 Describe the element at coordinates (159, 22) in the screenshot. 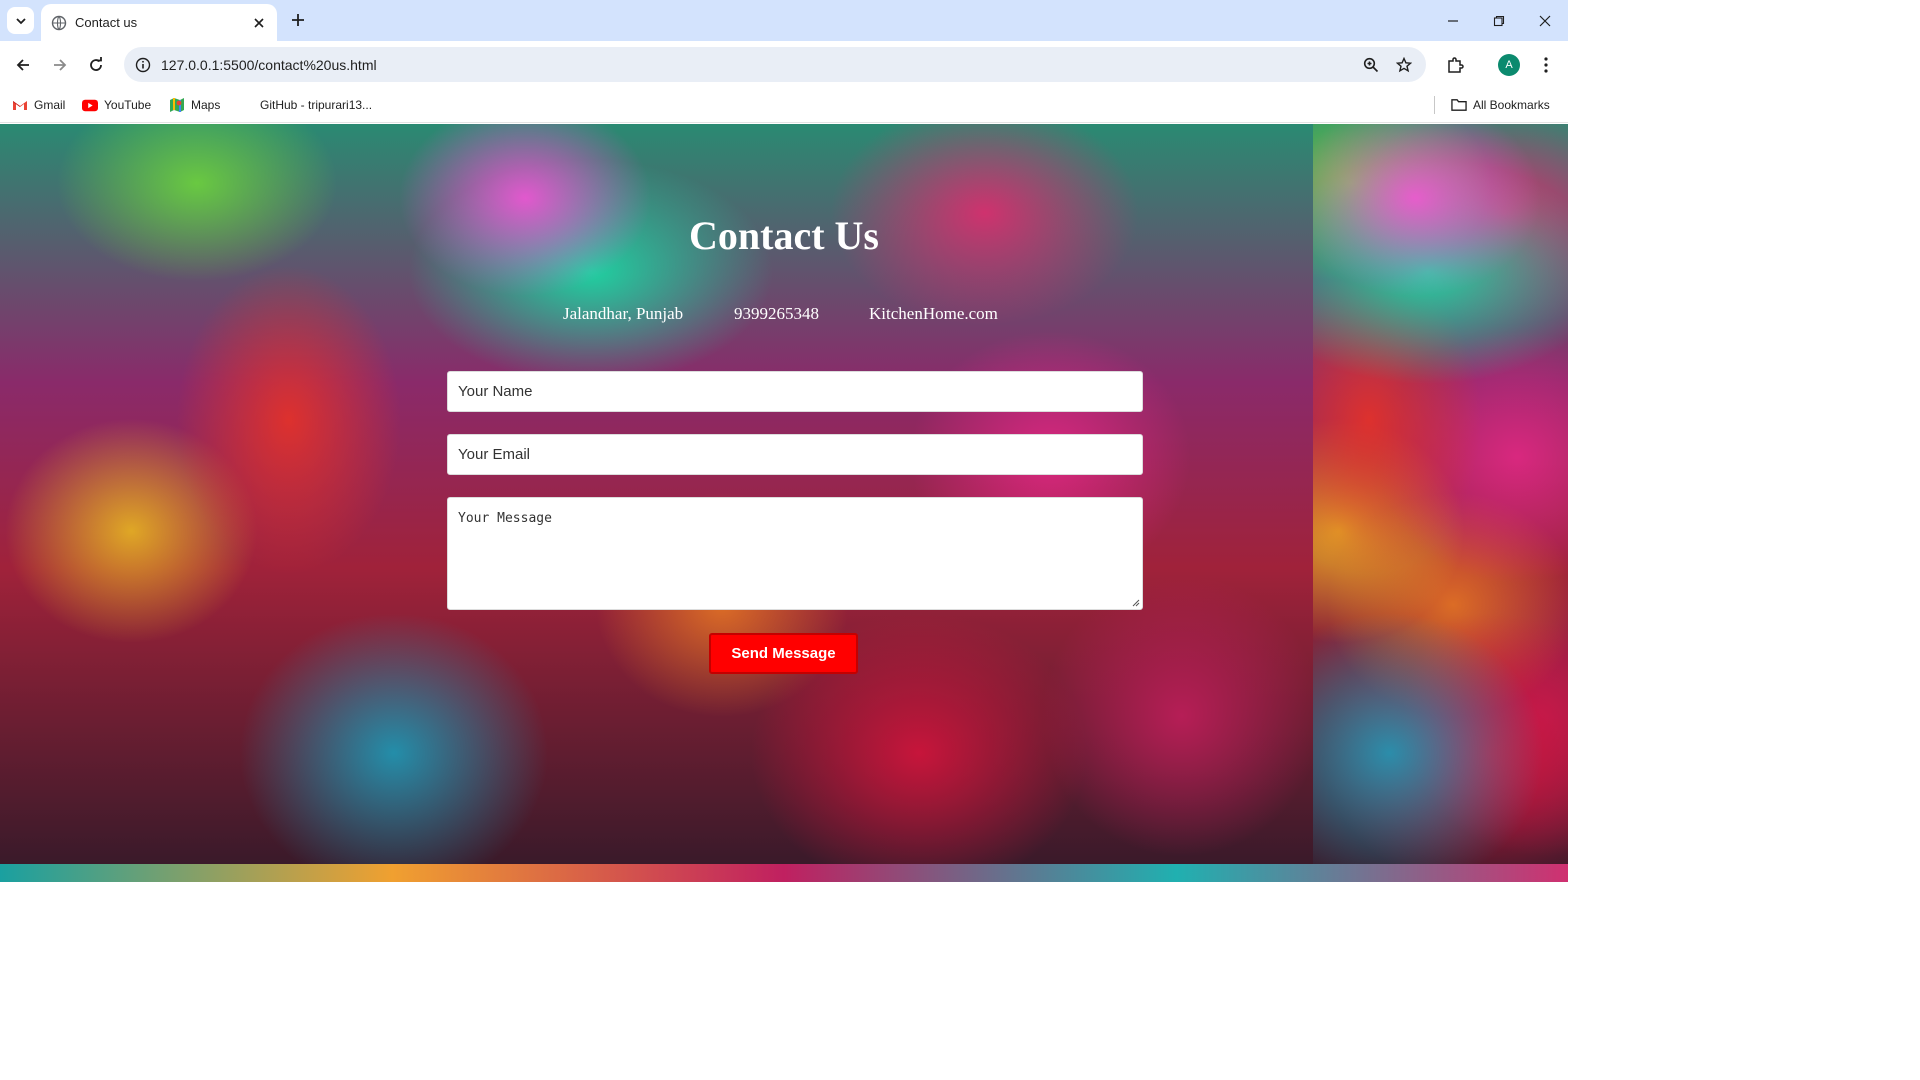

I see `active-tab: Contact us` at that location.